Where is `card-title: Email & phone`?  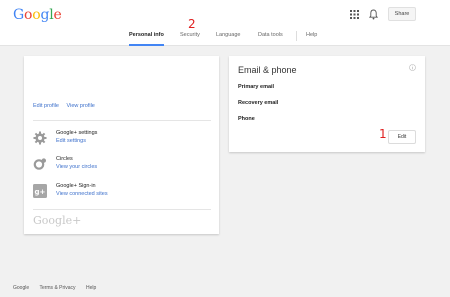
card-title: Email & phone is located at coordinates (267, 70).